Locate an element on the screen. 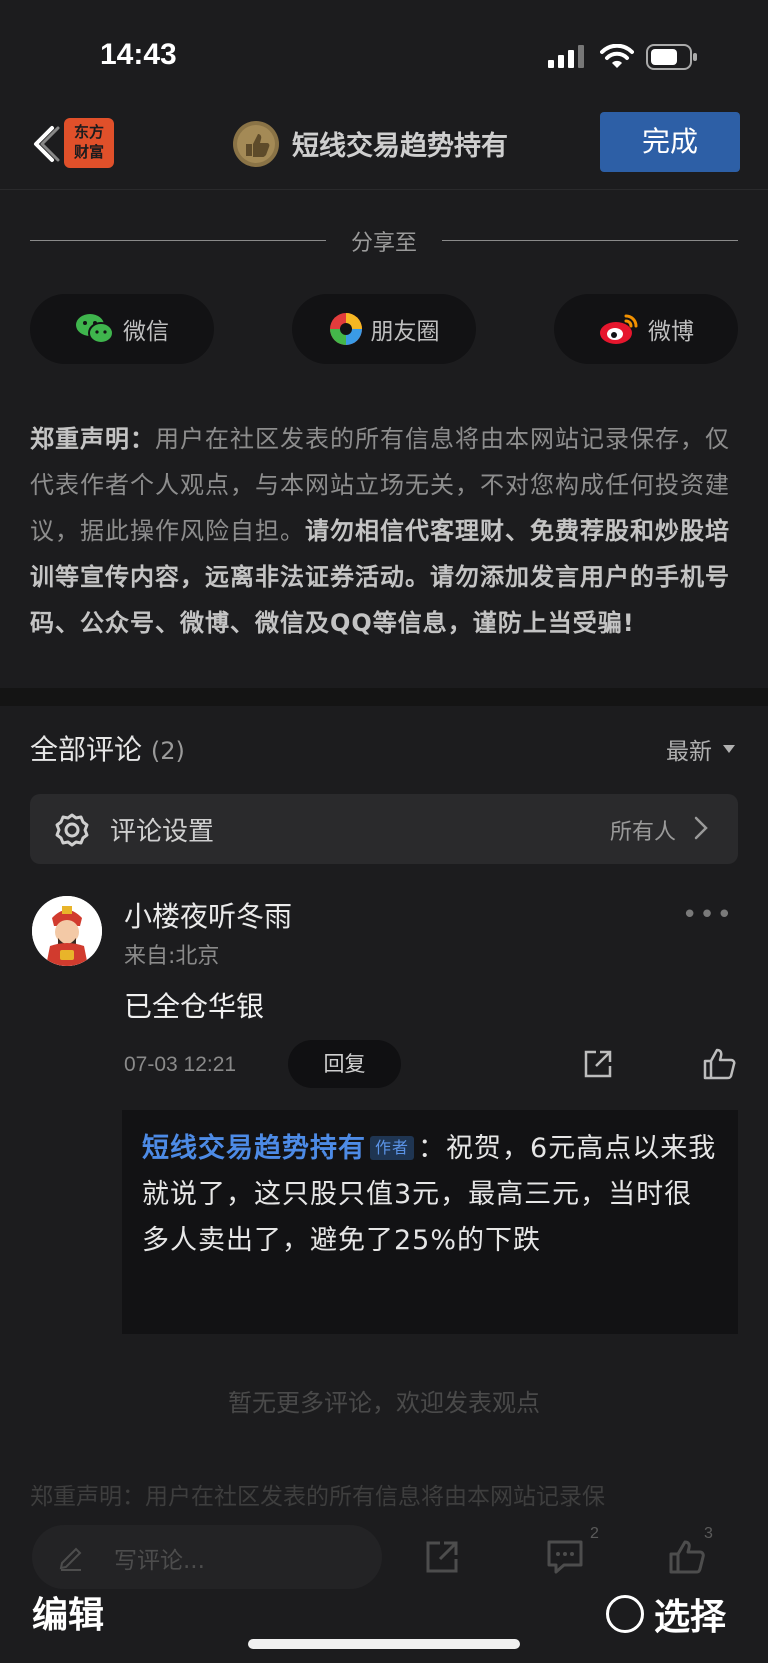  like-count-badge: 3 is located at coordinates (708, 1533).